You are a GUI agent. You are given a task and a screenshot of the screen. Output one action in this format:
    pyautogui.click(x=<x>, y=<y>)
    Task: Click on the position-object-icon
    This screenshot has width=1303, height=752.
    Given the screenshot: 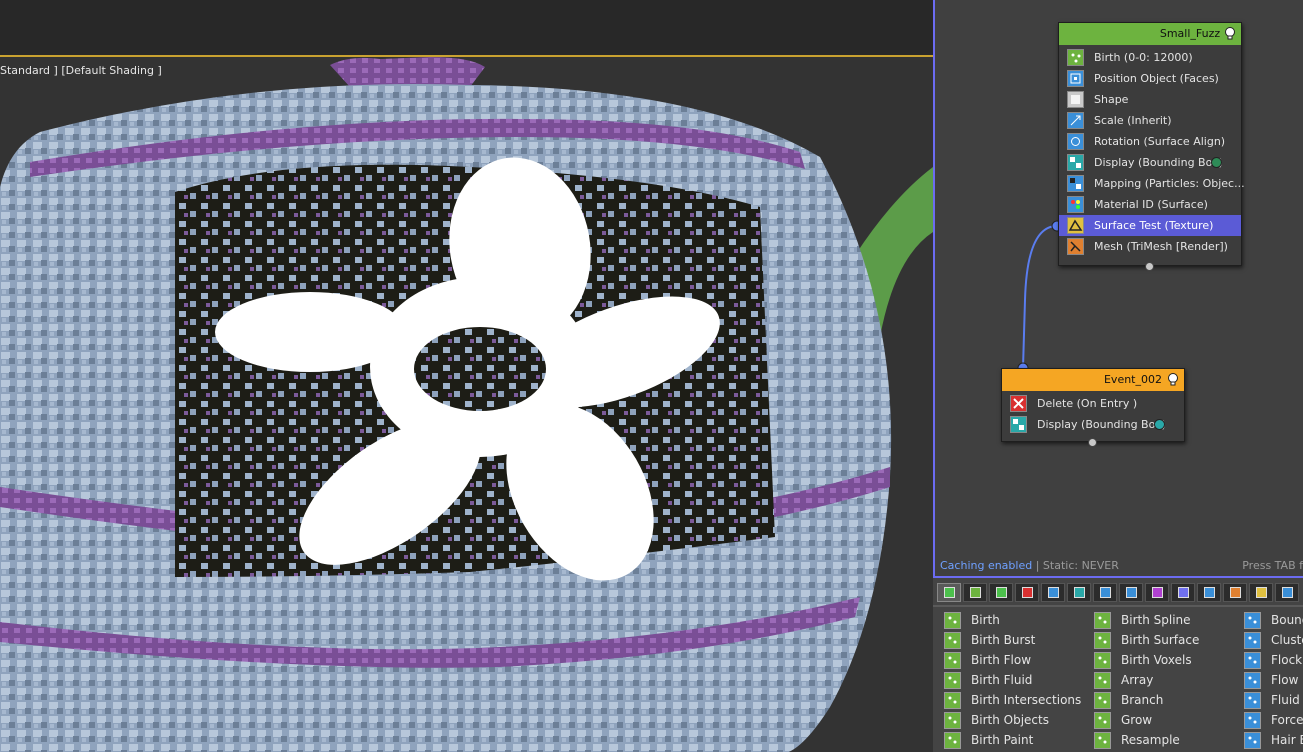 What is the action you would take?
    pyautogui.click(x=1075, y=78)
    